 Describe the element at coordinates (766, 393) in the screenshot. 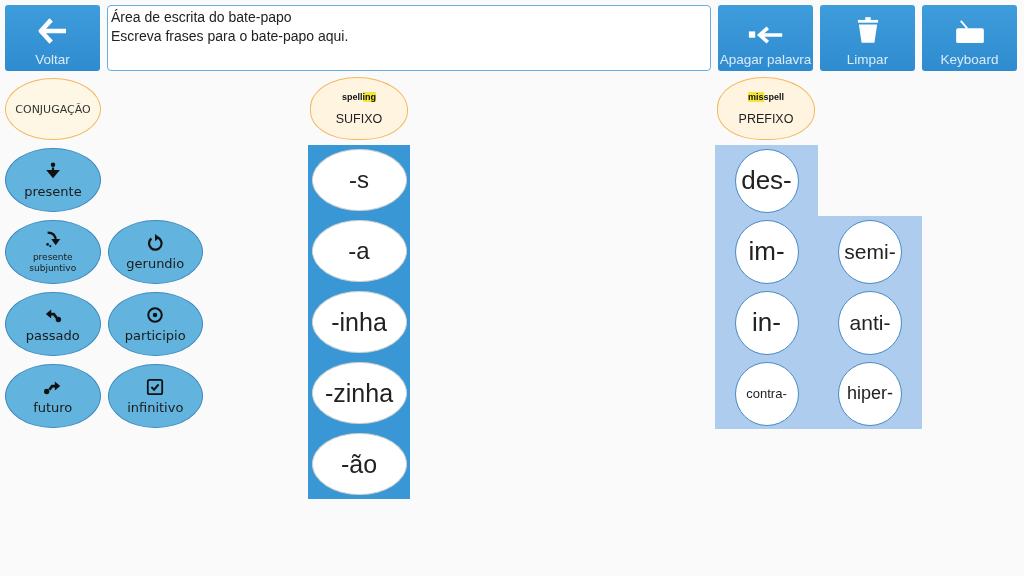

I see `prefix-button: contra-` at that location.